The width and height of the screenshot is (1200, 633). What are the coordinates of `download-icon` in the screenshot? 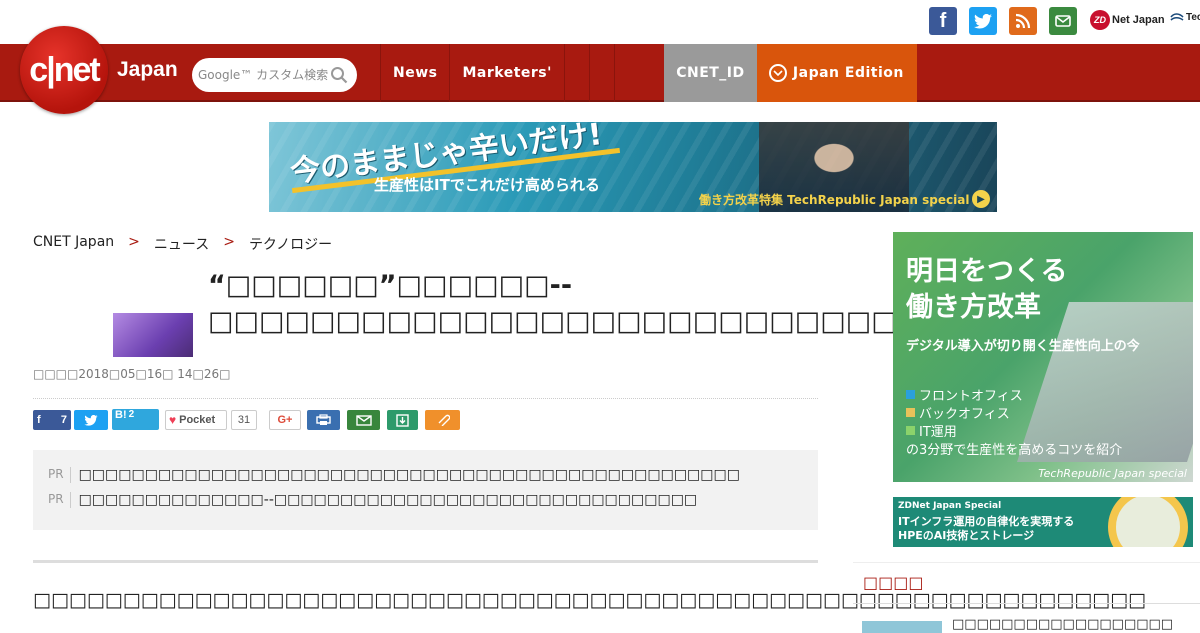 It's located at (402, 420).